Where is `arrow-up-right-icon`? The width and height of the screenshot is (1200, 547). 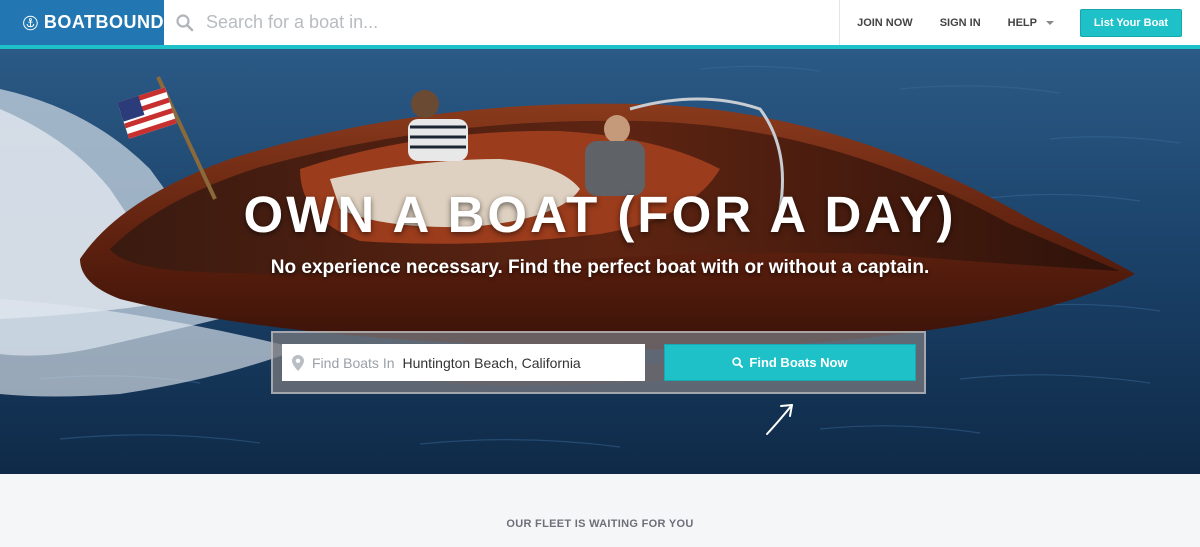 arrow-up-right-icon is located at coordinates (779, 419).